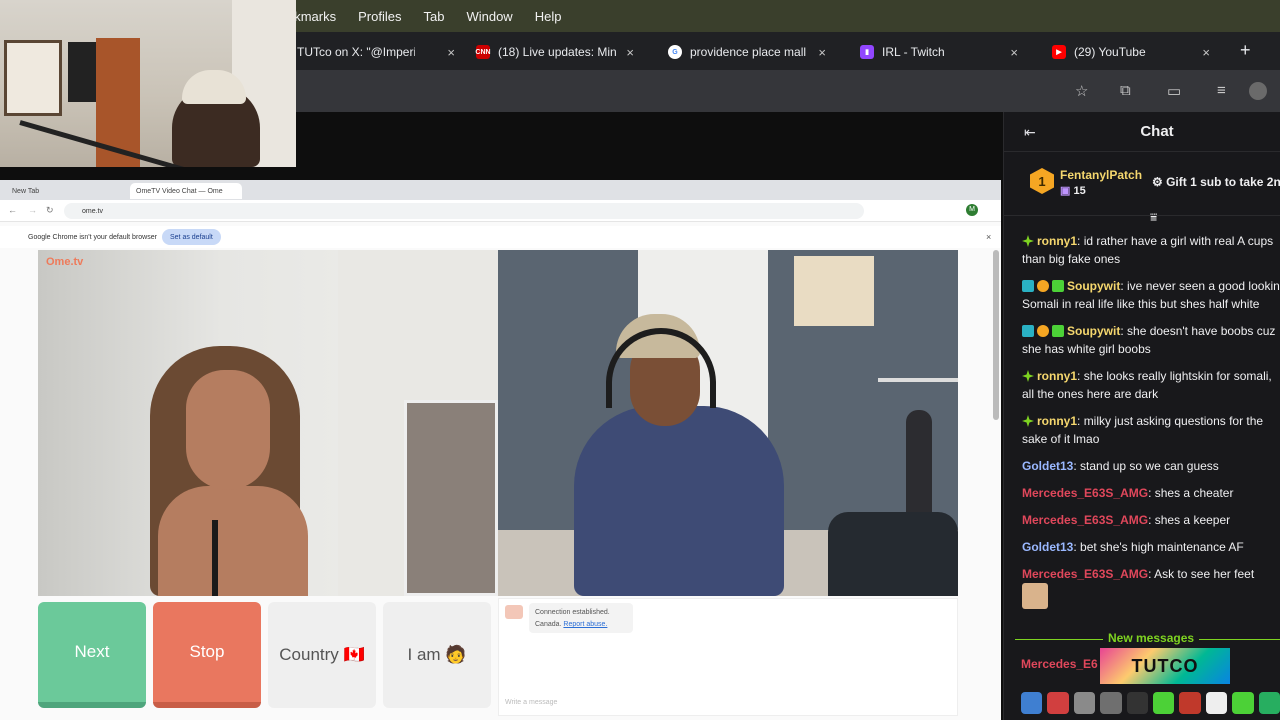 Image resolution: width=1280 pixels, height=720 pixels. What do you see at coordinates (1042, 181) in the screenshot?
I see `rank-badge: 1` at bounding box center [1042, 181].